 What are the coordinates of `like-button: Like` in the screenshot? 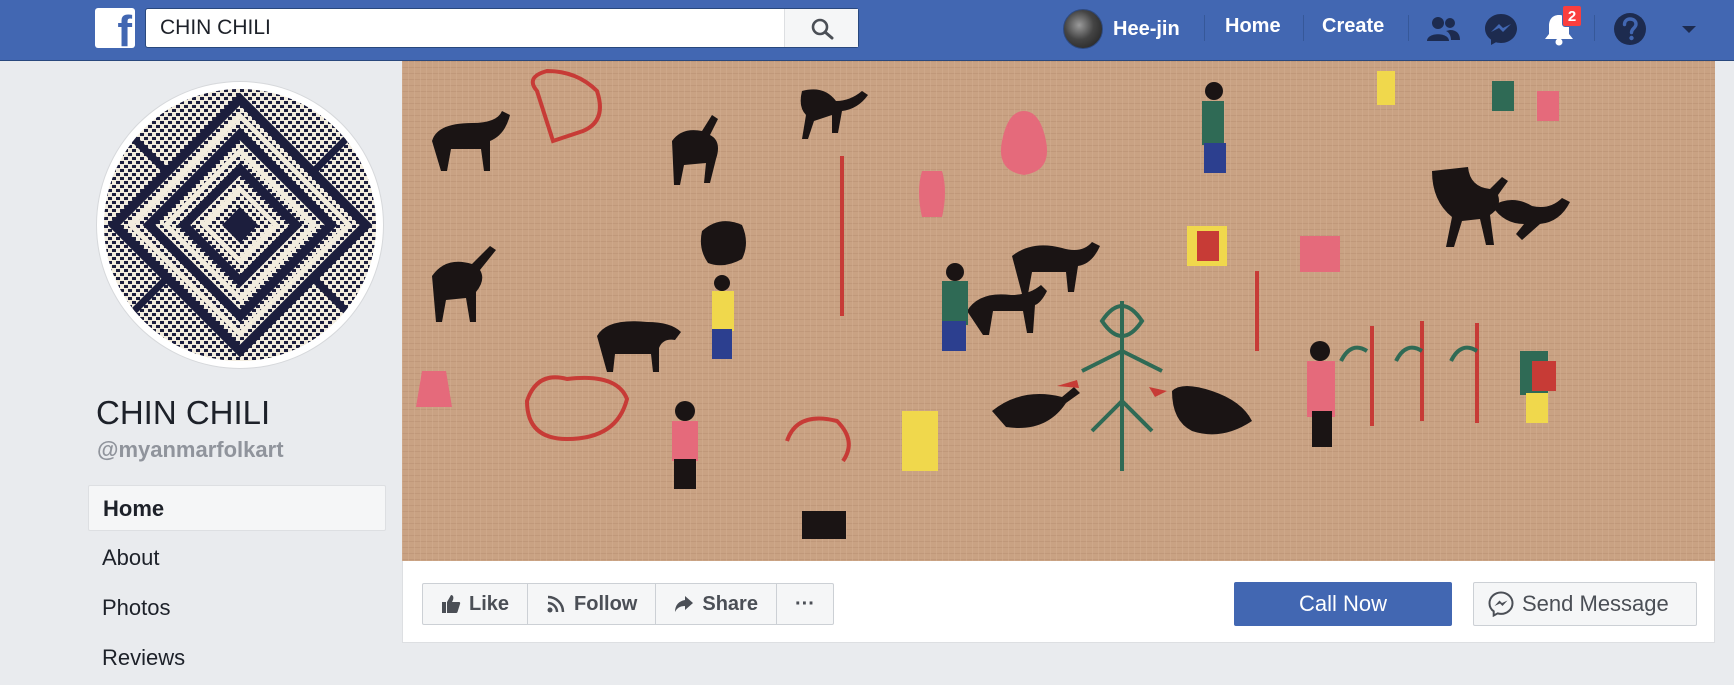 It's located at (476, 604).